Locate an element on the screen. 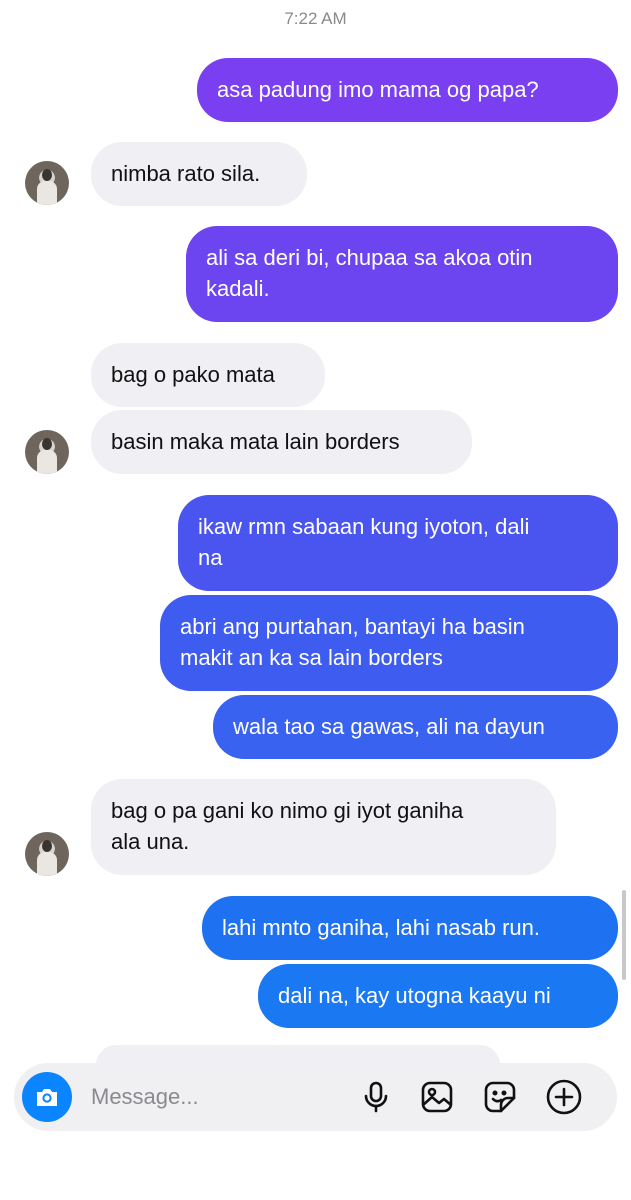 This screenshot has height=1200, width=631. message-bubble-incoming: basin maka mata lain borders is located at coordinates (281, 442).